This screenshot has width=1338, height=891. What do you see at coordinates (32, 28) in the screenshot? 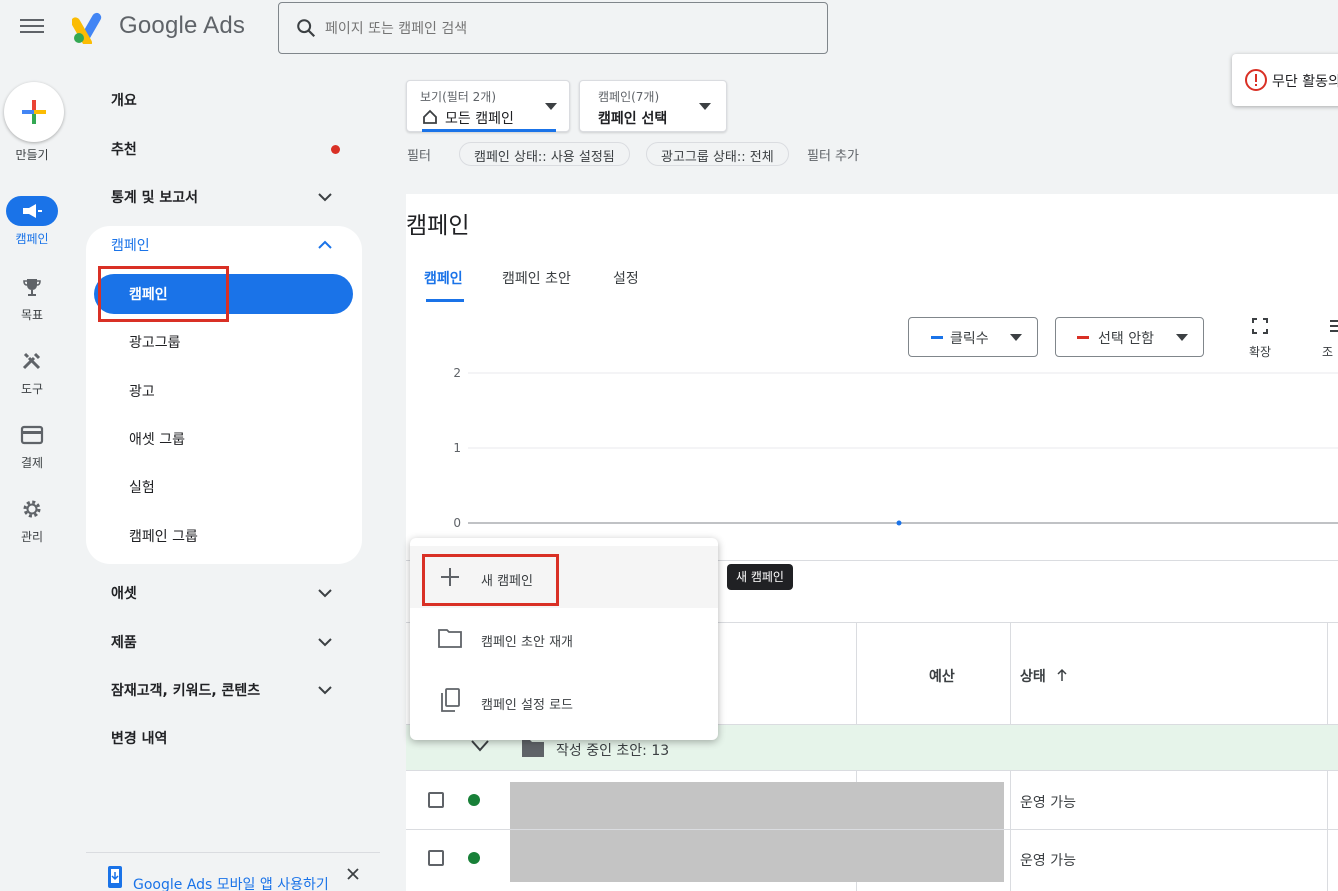
I see `main-menu-icon` at bounding box center [32, 28].